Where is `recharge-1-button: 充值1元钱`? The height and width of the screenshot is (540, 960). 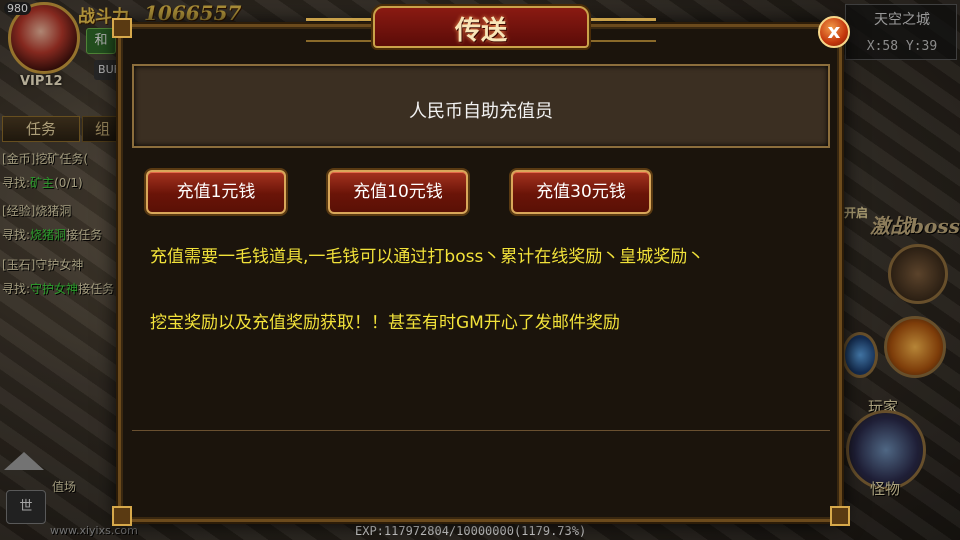
recharge-1-button: 充值1元钱 is located at coordinates (216, 192).